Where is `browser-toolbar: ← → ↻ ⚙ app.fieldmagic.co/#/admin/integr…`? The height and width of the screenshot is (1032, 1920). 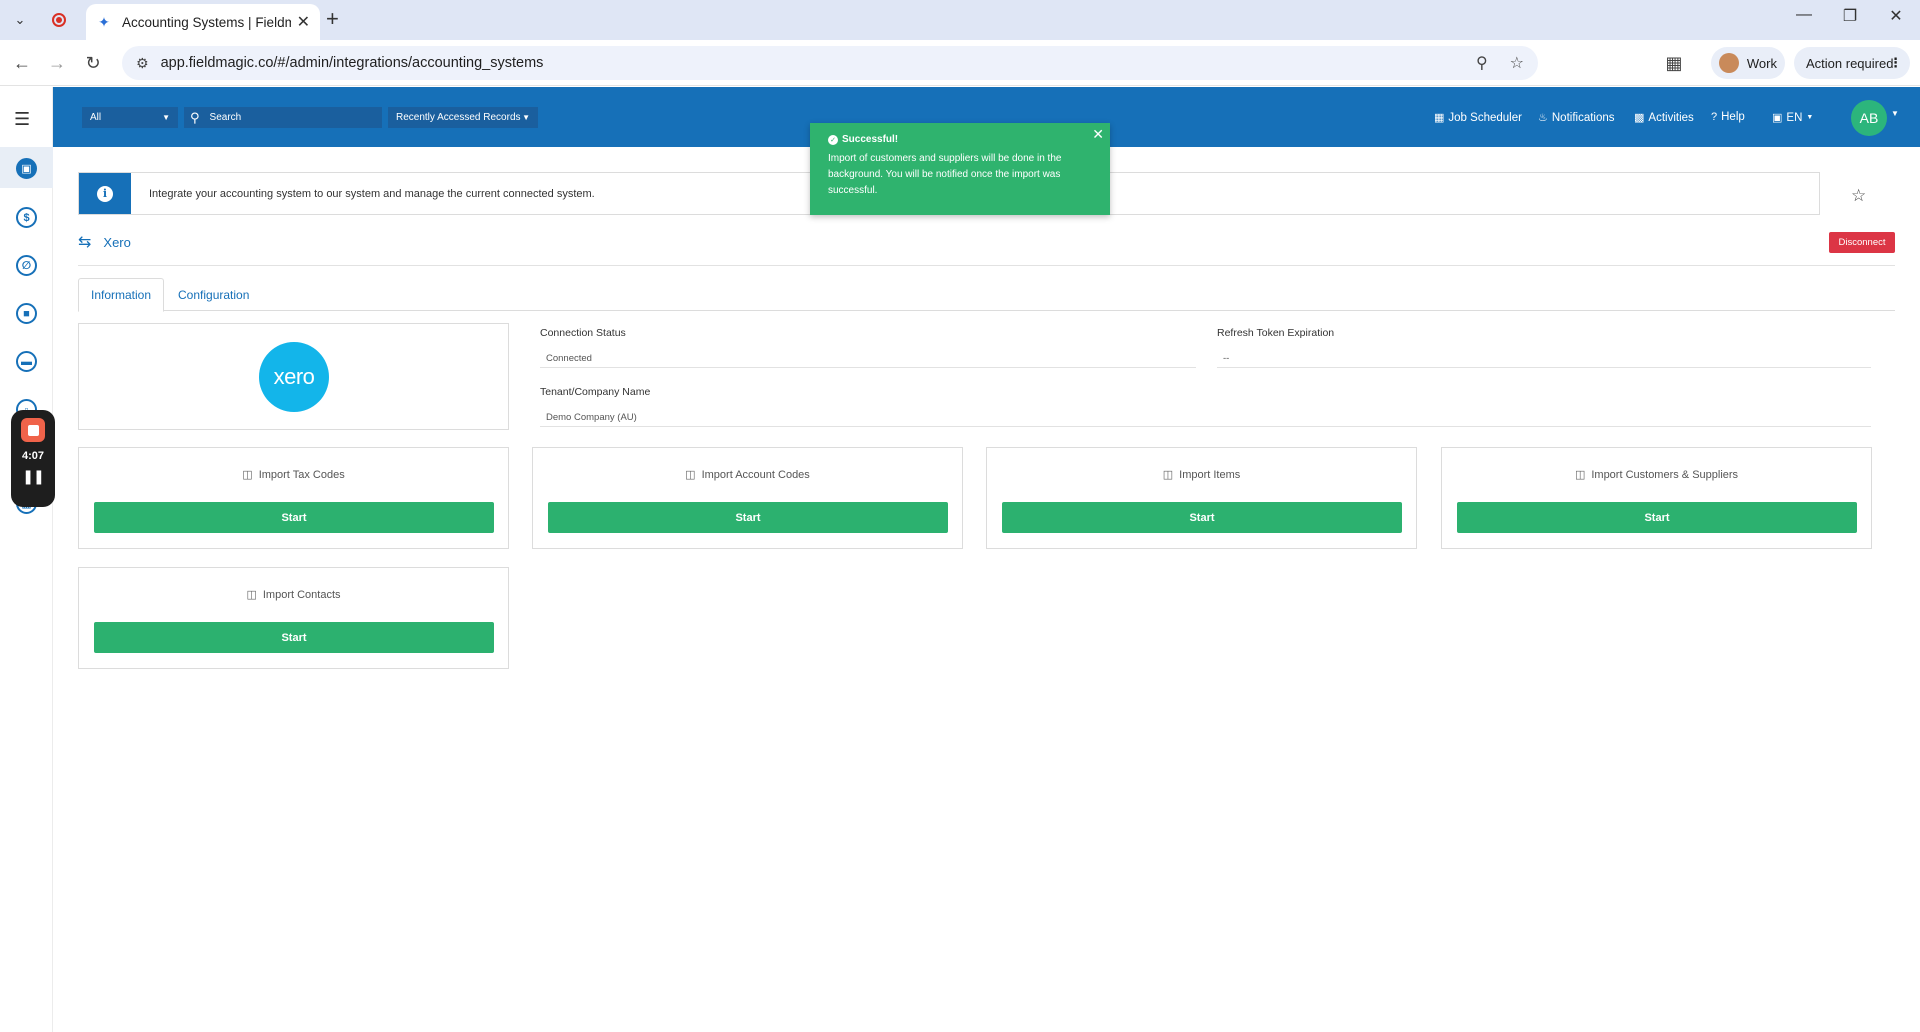 browser-toolbar: ← → ↻ ⚙ app.fieldmagic.co/#/admin/integr… is located at coordinates (960, 79).